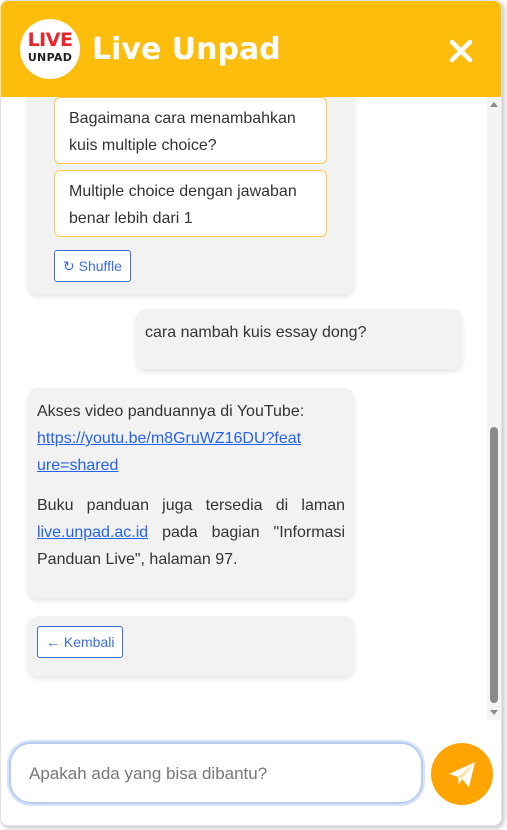 This screenshot has height=830, width=507. Describe the element at coordinates (256, 332) in the screenshot. I see `user-message-text: cara nambah kuis essay dong?` at that location.